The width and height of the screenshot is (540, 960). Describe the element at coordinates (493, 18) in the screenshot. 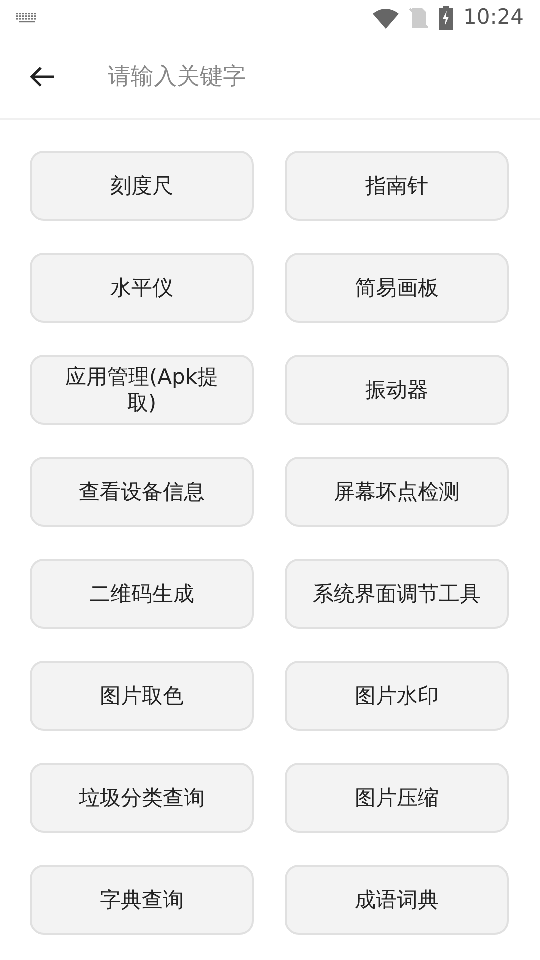

I see `status-time: 10:24` at that location.